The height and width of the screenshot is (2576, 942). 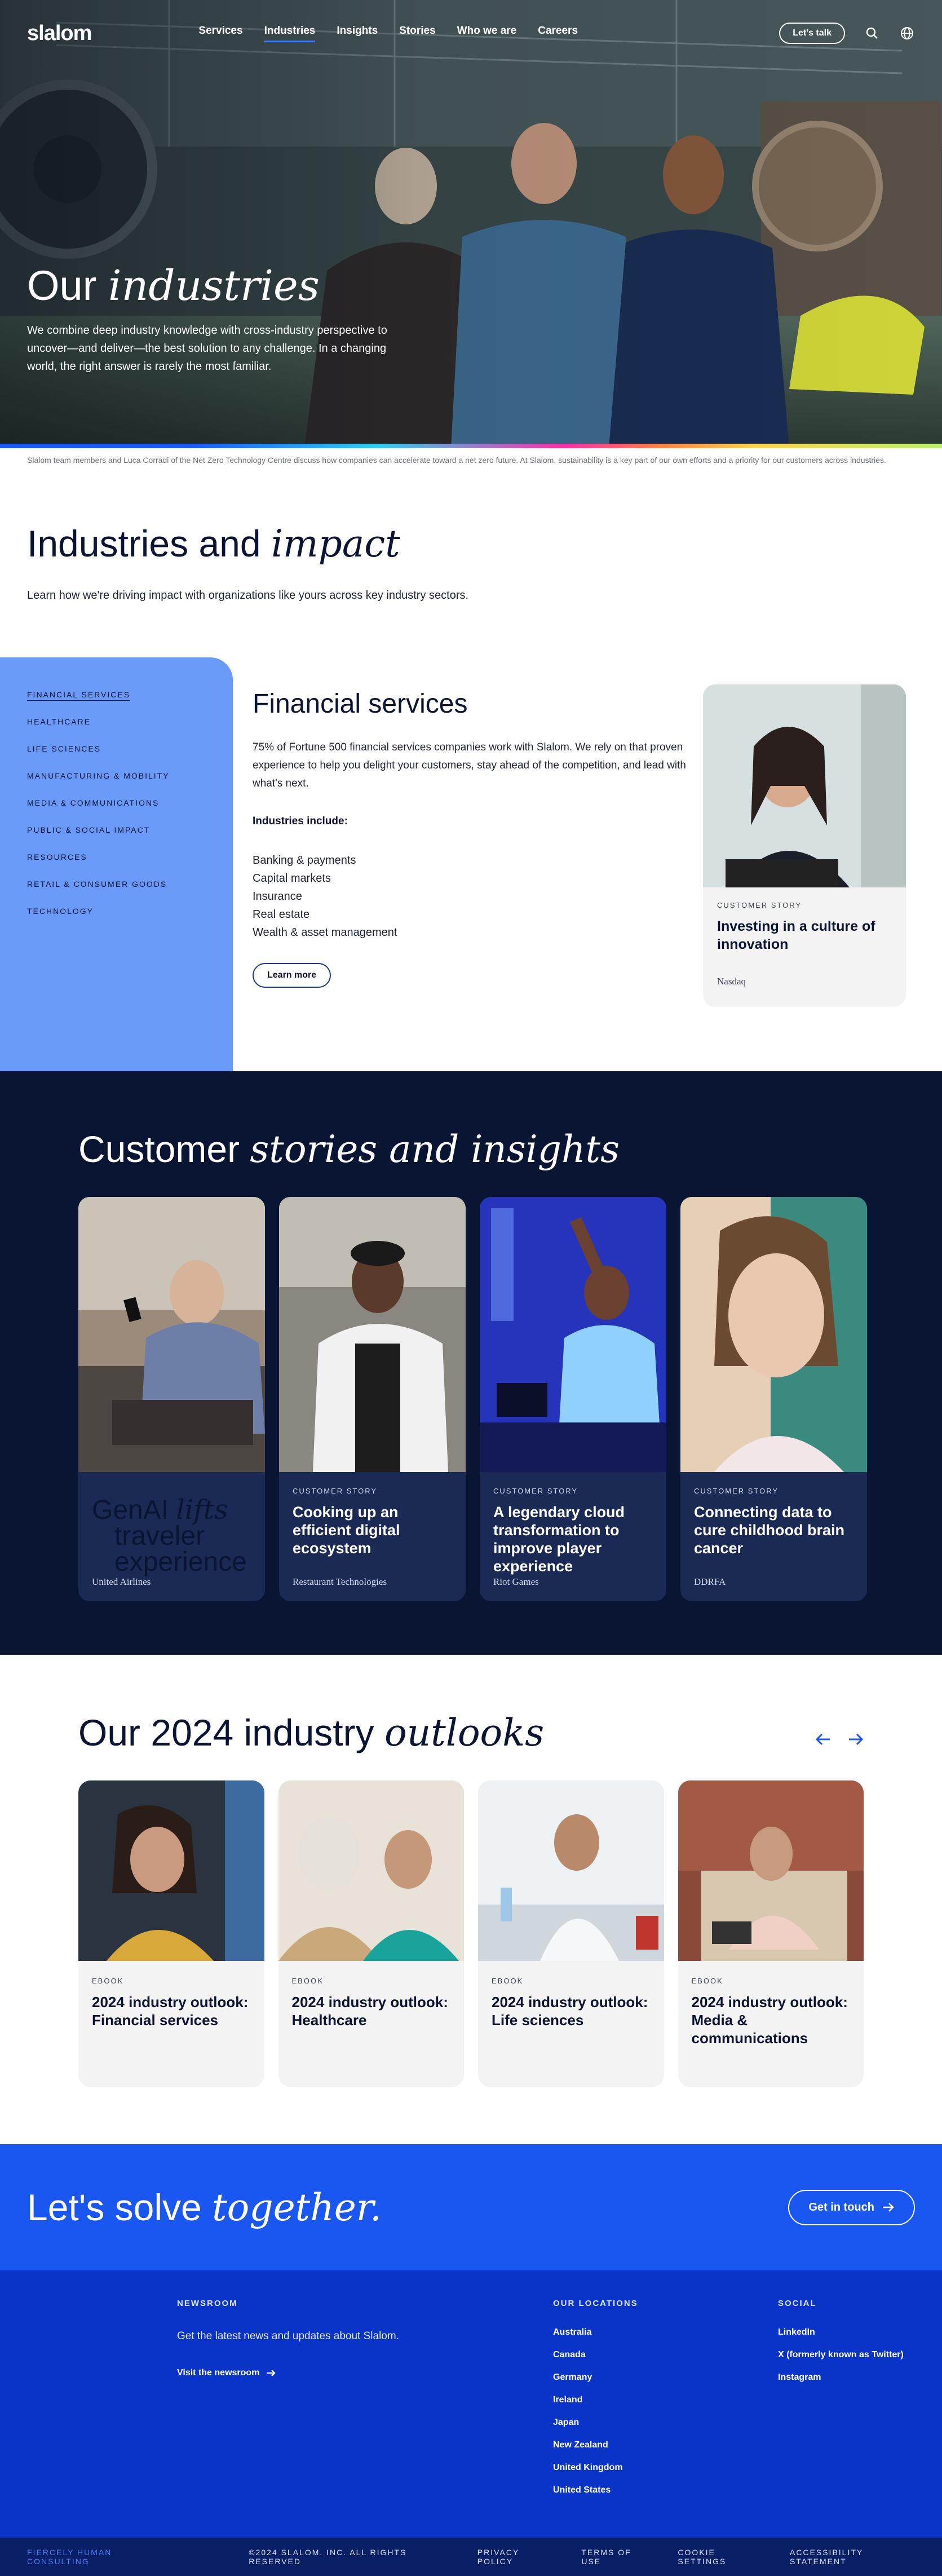 I want to click on industry-tab-life-sciences: Life sciences, so click(x=130, y=748).